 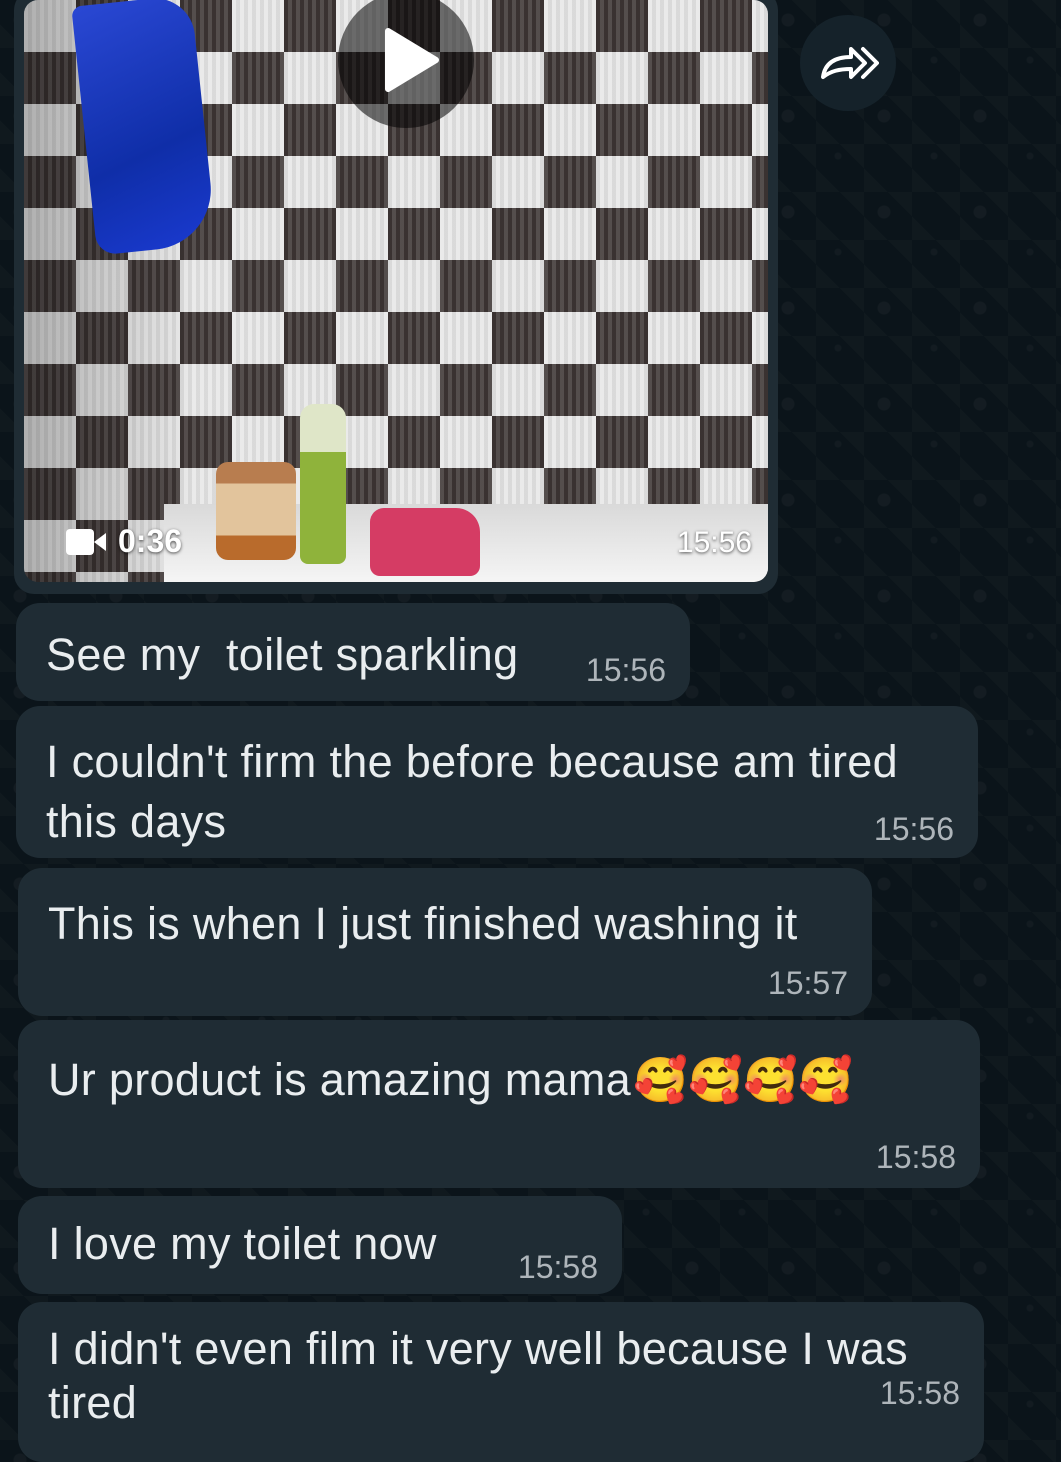 What do you see at coordinates (425, 542) in the screenshot?
I see `pink-object` at bounding box center [425, 542].